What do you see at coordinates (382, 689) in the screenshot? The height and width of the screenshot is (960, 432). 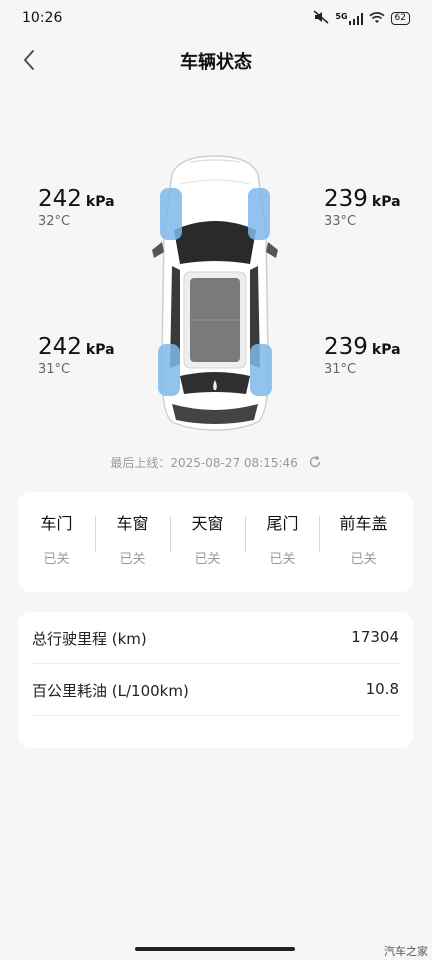 I see `stat-value: 10.8` at bounding box center [382, 689].